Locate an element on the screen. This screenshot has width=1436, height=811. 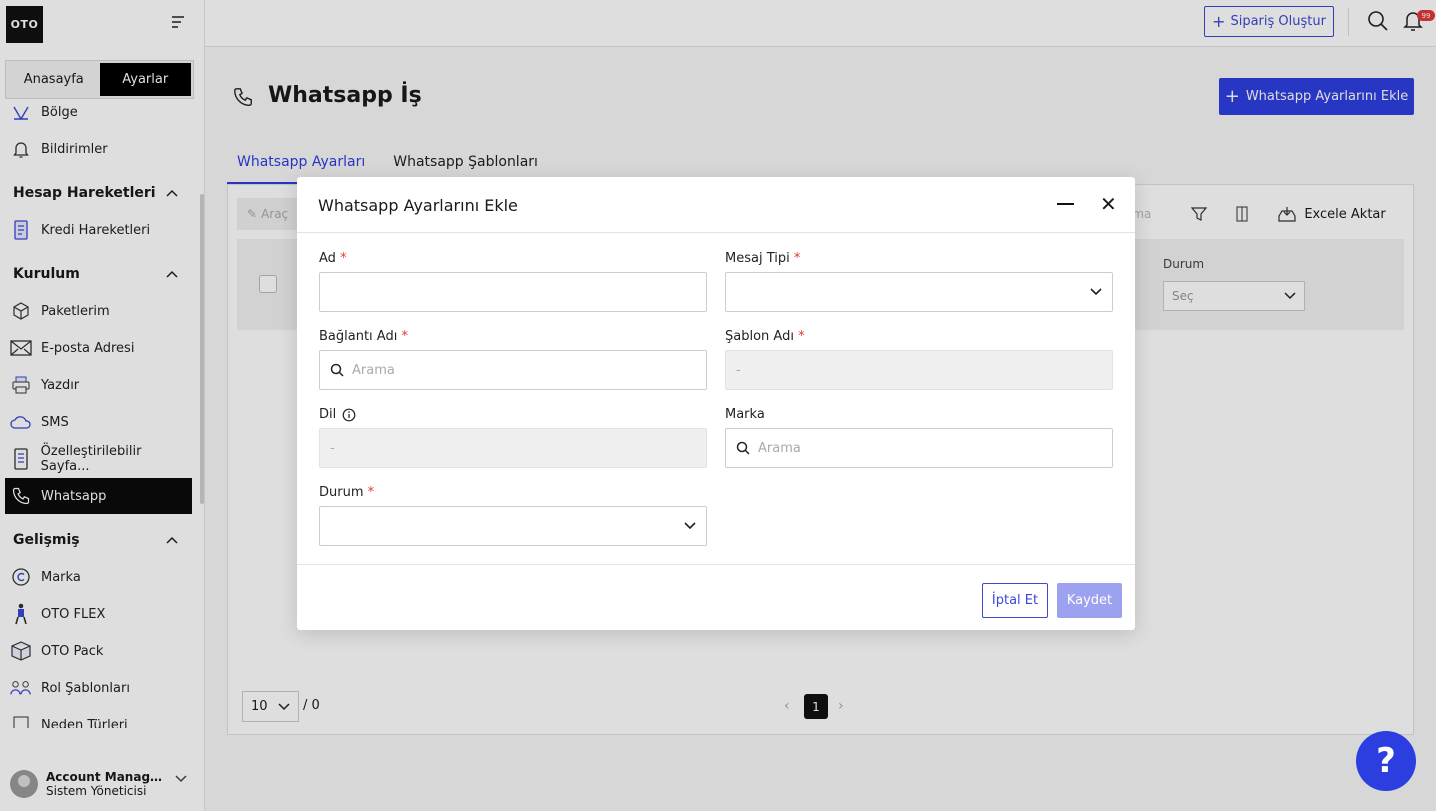
modal-footer: İptal Et Kaydet is located at coordinates (716, 597).